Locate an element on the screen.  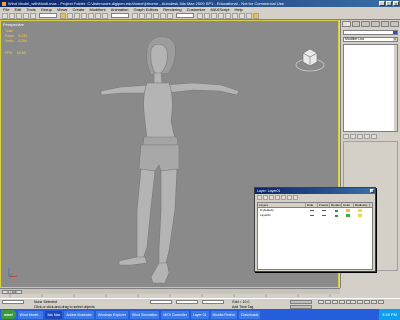
pivot-icon is located at coordinates (135, 15).